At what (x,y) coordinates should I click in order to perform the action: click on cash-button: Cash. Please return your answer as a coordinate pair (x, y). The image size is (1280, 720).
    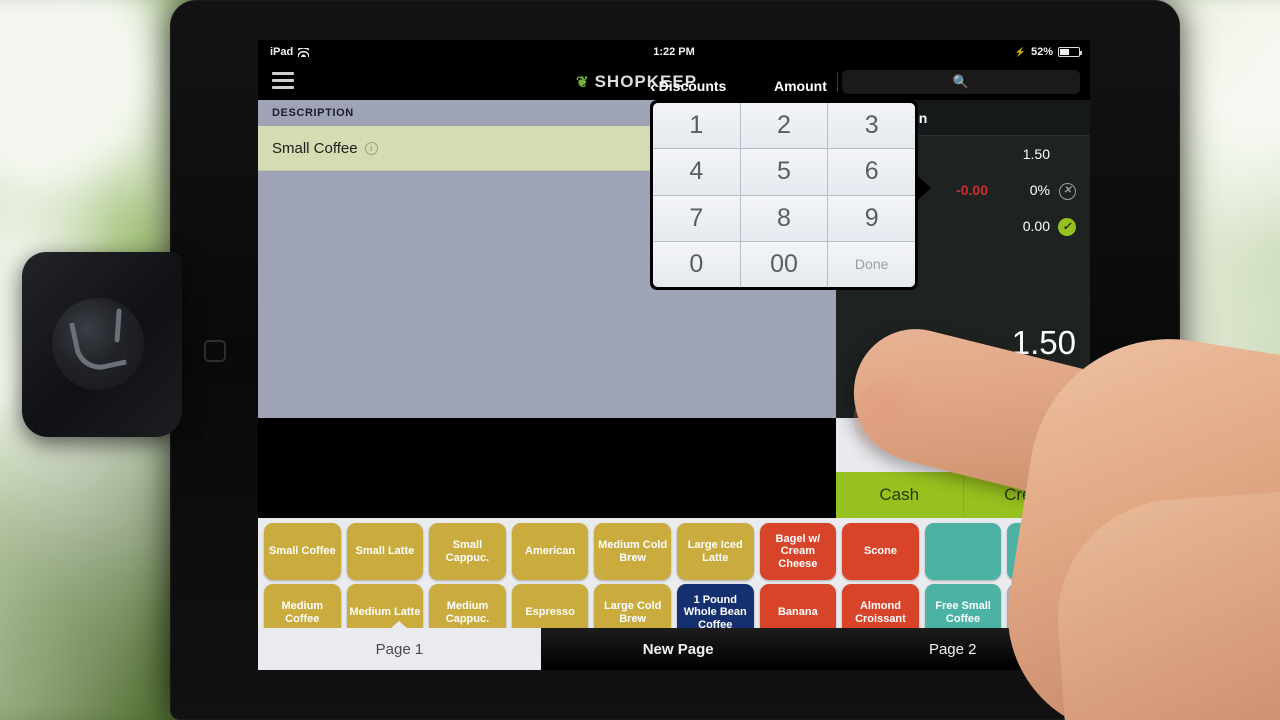
    Looking at the image, I should click on (899, 495).